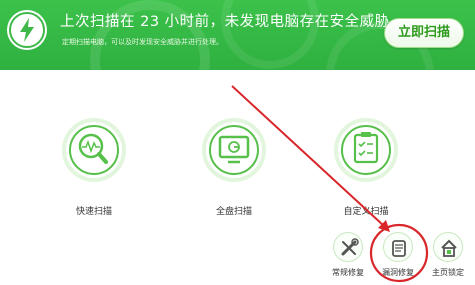 The width and height of the screenshot is (475, 285). I want to click on monitor-icon, so click(234, 149).